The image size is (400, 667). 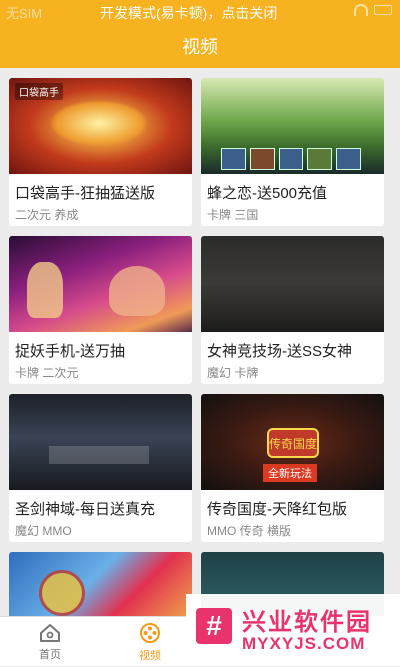 I want to click on tab-home: 首页, so click(x=50, y=642).